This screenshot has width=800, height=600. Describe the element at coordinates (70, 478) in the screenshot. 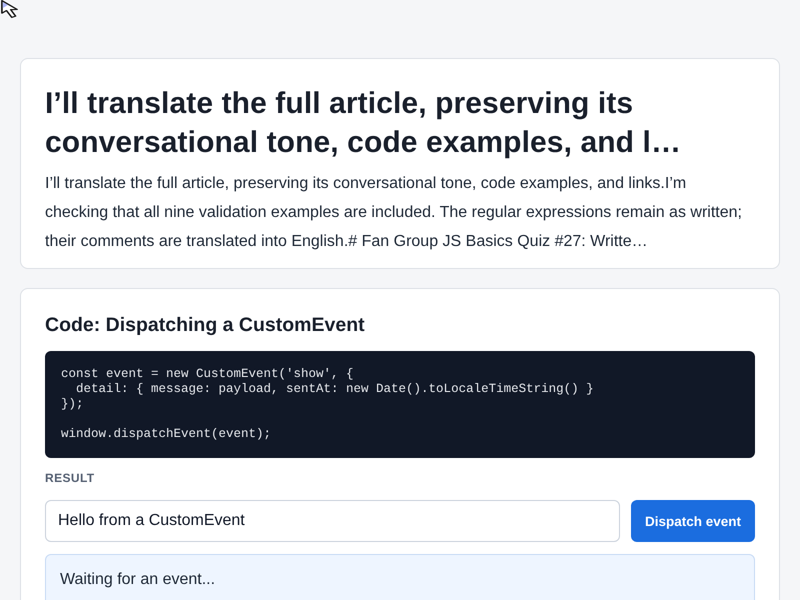

I see `result-label: RESULT` at that location.